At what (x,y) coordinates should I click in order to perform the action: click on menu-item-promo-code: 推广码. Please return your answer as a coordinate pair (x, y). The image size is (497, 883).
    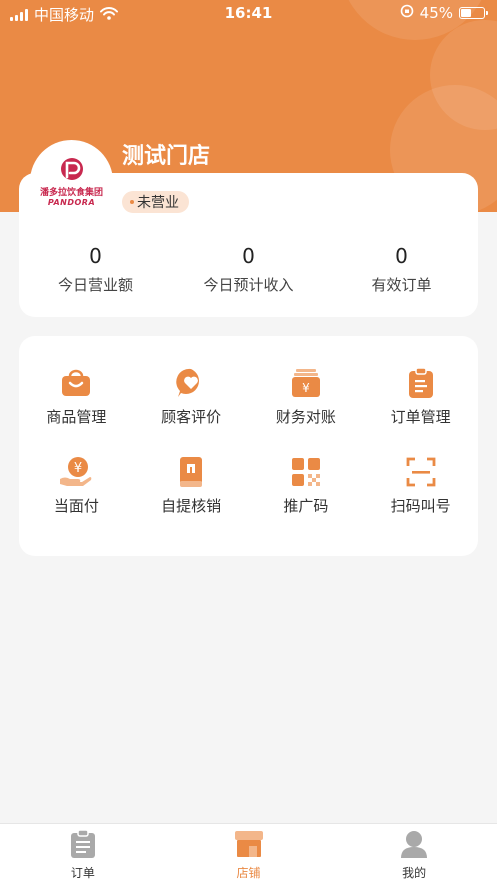
    Looking at the image, I should click on (306, 485).